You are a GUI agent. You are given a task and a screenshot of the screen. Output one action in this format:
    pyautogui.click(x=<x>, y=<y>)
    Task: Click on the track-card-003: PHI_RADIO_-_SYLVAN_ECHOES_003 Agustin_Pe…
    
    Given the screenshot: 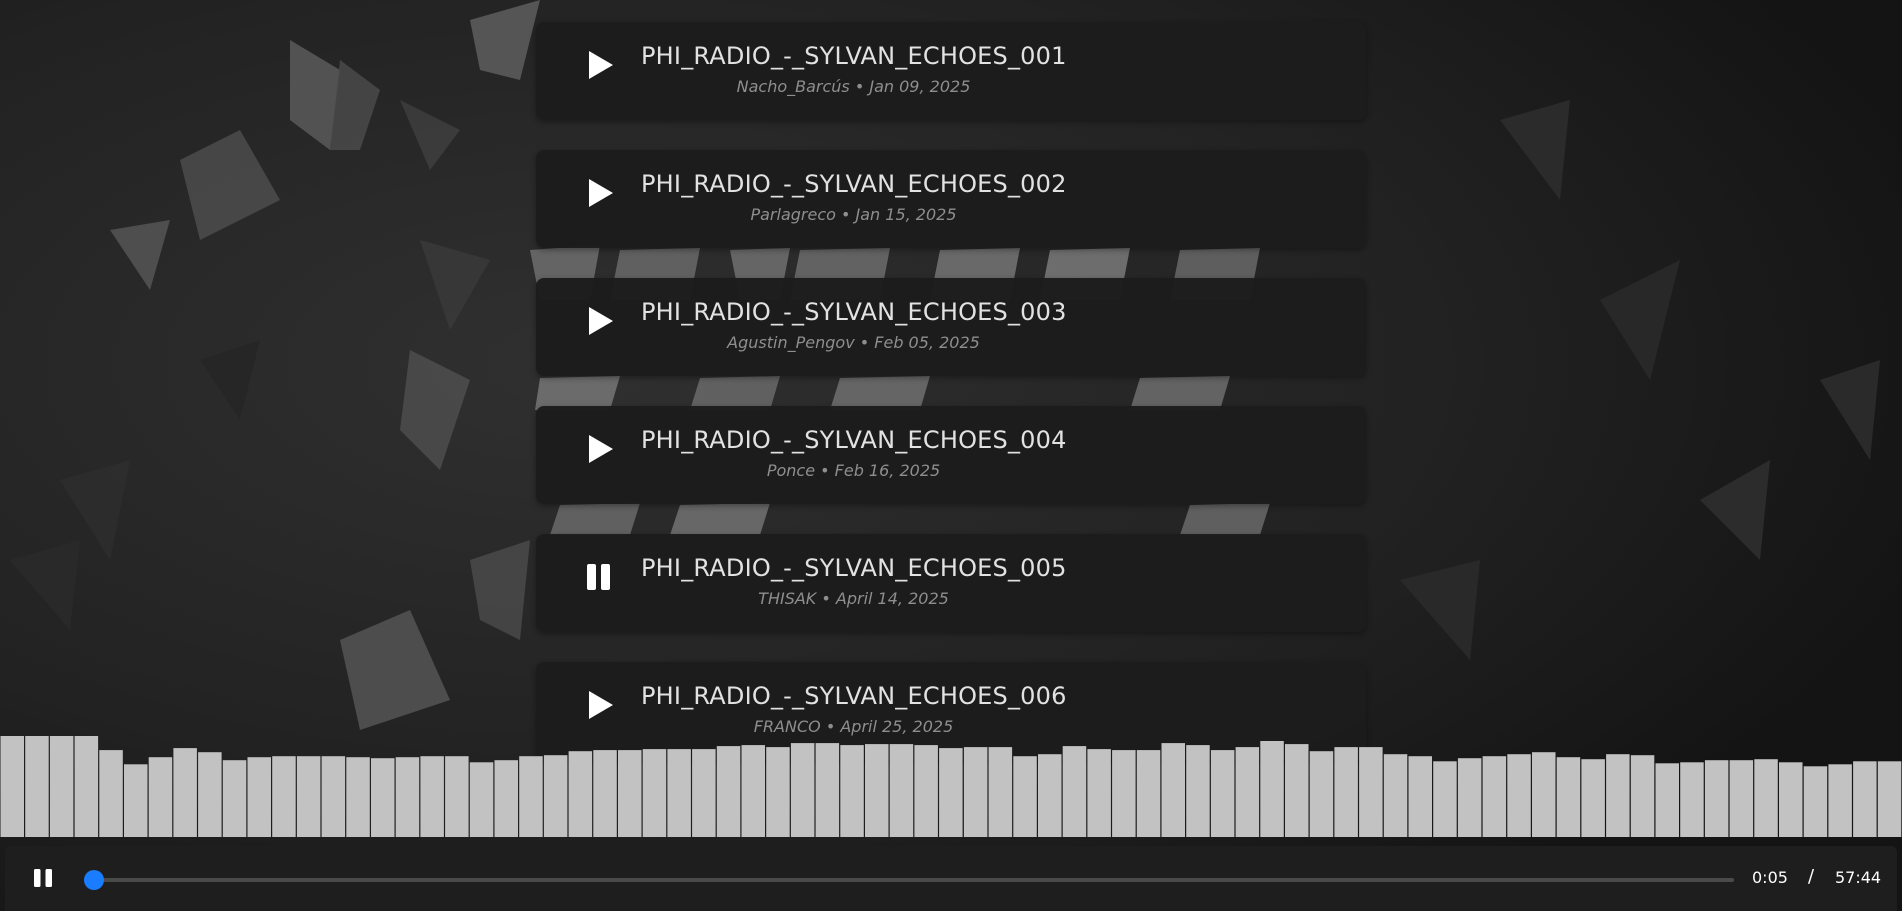 What is the action you would take?
    pyautogui.click(x=951, y=327)
    